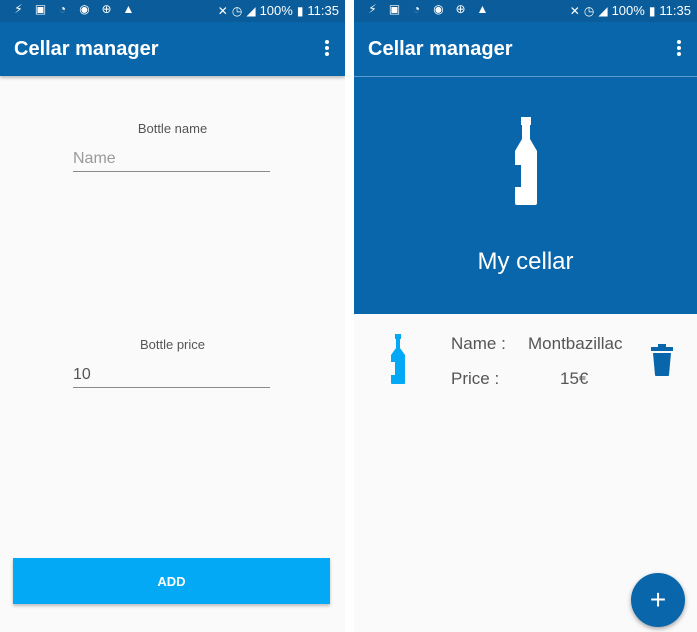 This screenshot has width=697, height=632. I want to click on bottle-name-label: Bottle name, so click(172, 128).